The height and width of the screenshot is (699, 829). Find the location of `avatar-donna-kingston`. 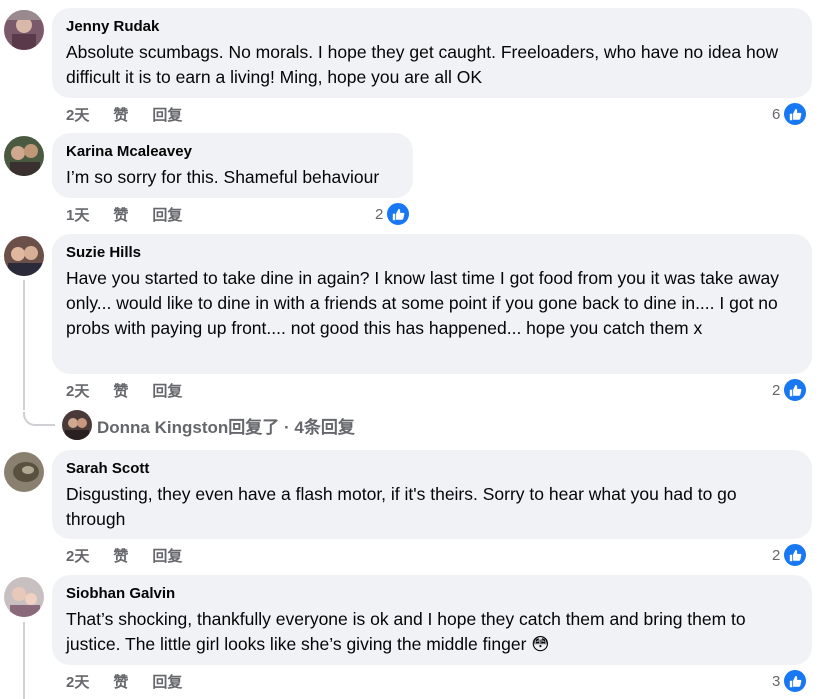

avatar-donna-kingston is located at coordinates (77, 425).